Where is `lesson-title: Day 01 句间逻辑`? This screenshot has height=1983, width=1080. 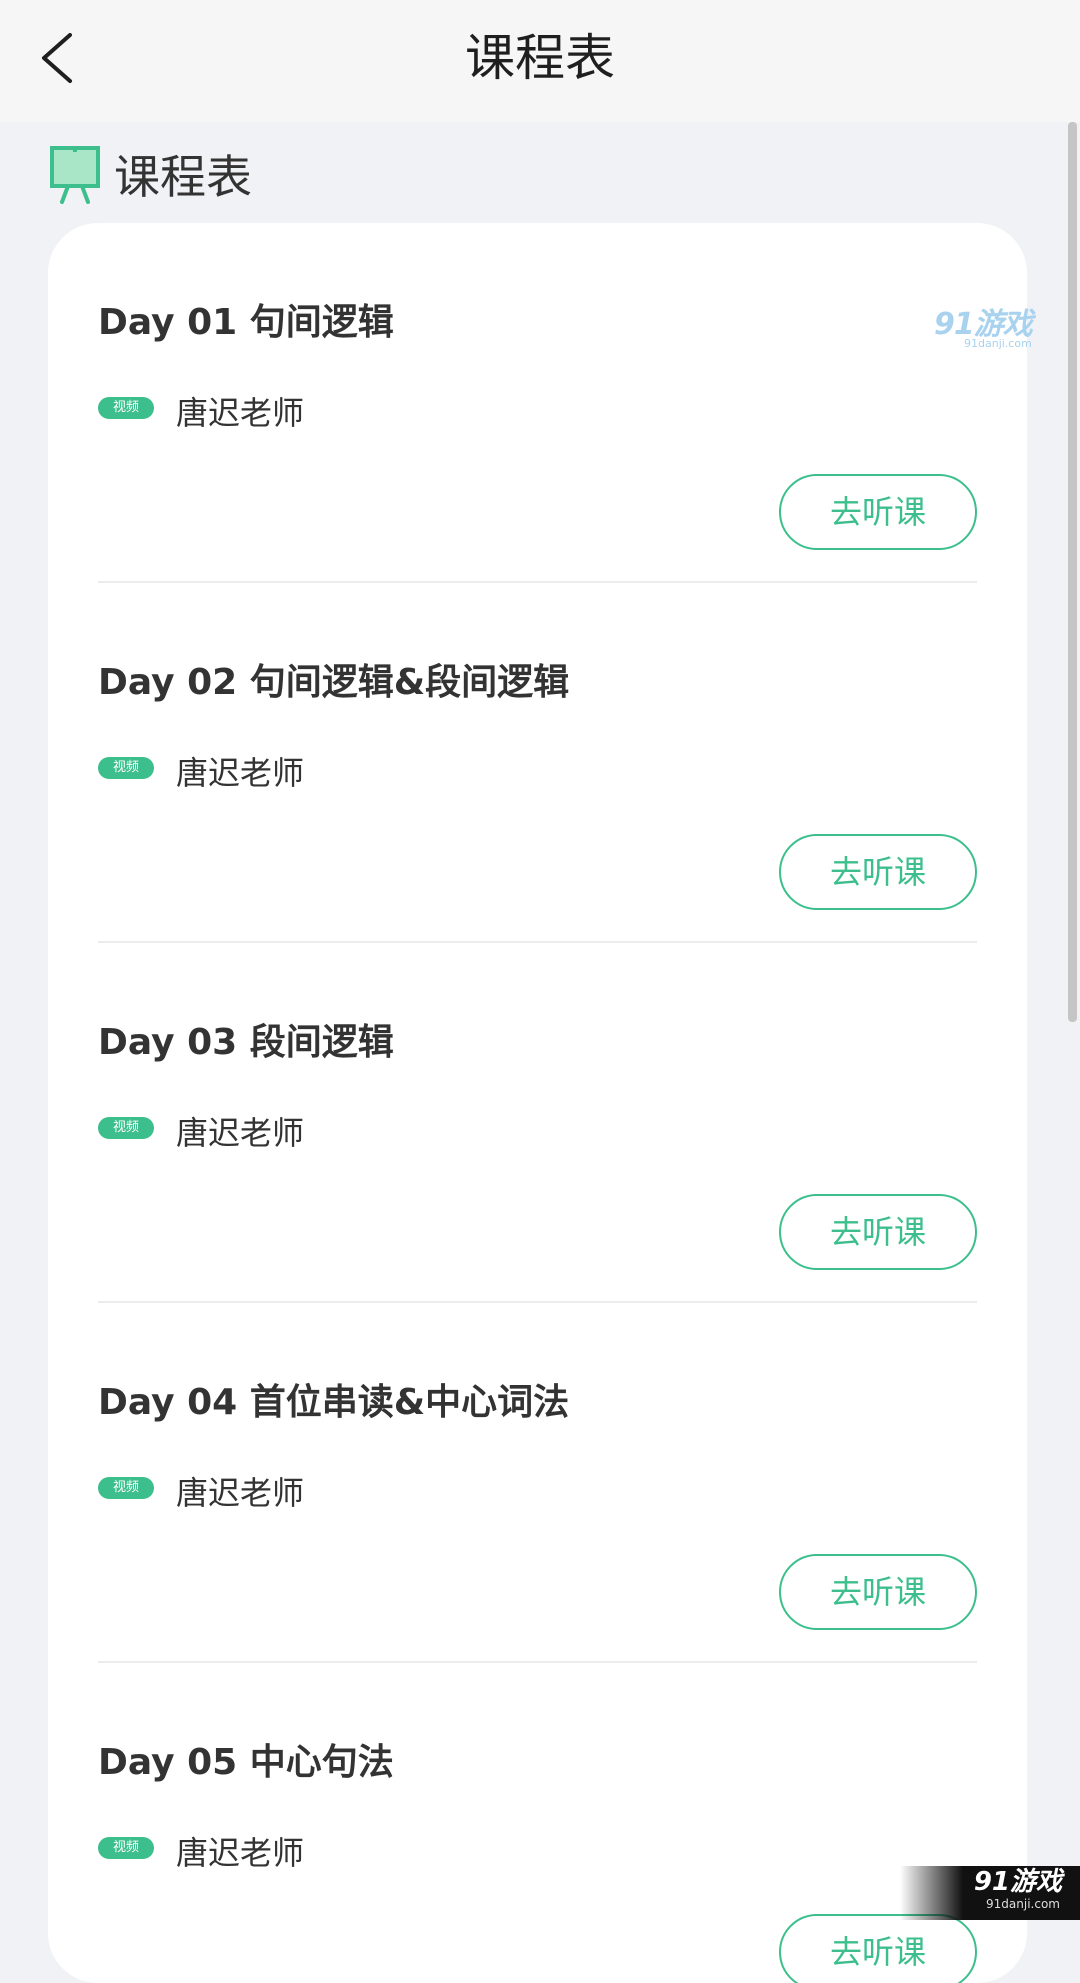 lesson-title: Day 01 句间逻辑 is located at coordinates (246, 322).